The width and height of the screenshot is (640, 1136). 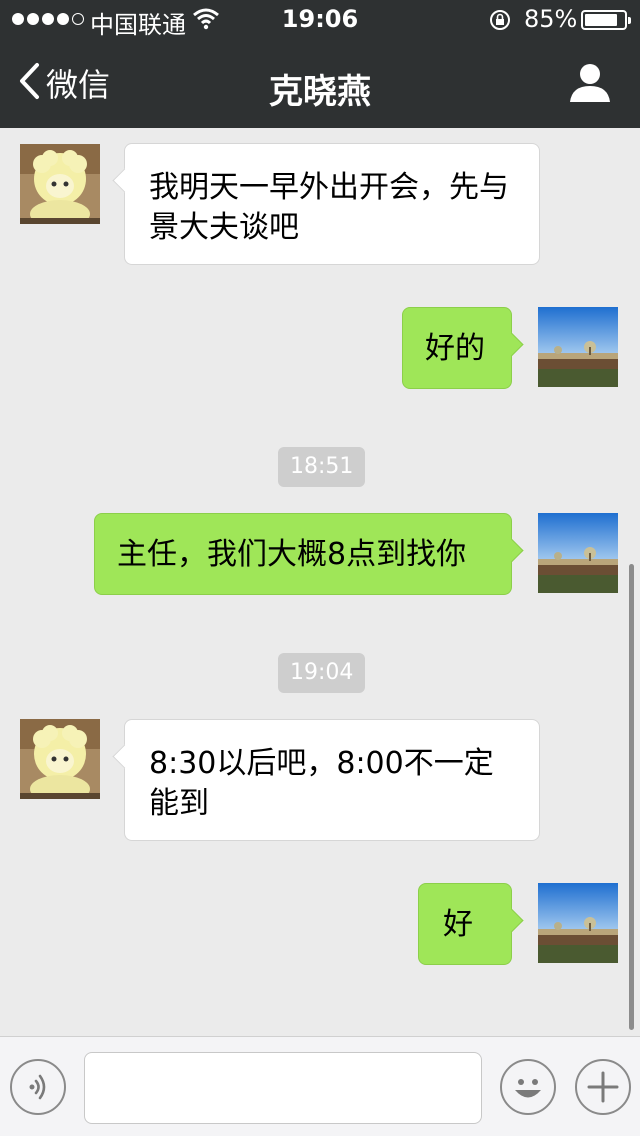 What do you see at coordinates (603, 1087) in the screenshot?
I see `more-button` at bounding box center [603, 1087].